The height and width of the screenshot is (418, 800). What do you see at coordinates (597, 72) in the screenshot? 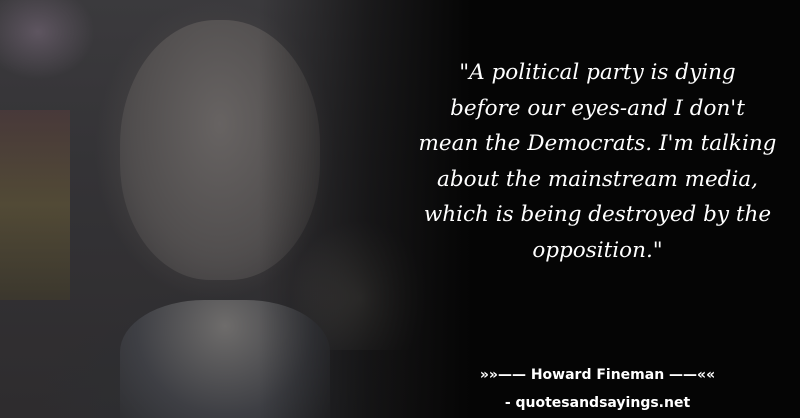
I see `quote-line: "A political party is dying` at bounding box center [597, 72].